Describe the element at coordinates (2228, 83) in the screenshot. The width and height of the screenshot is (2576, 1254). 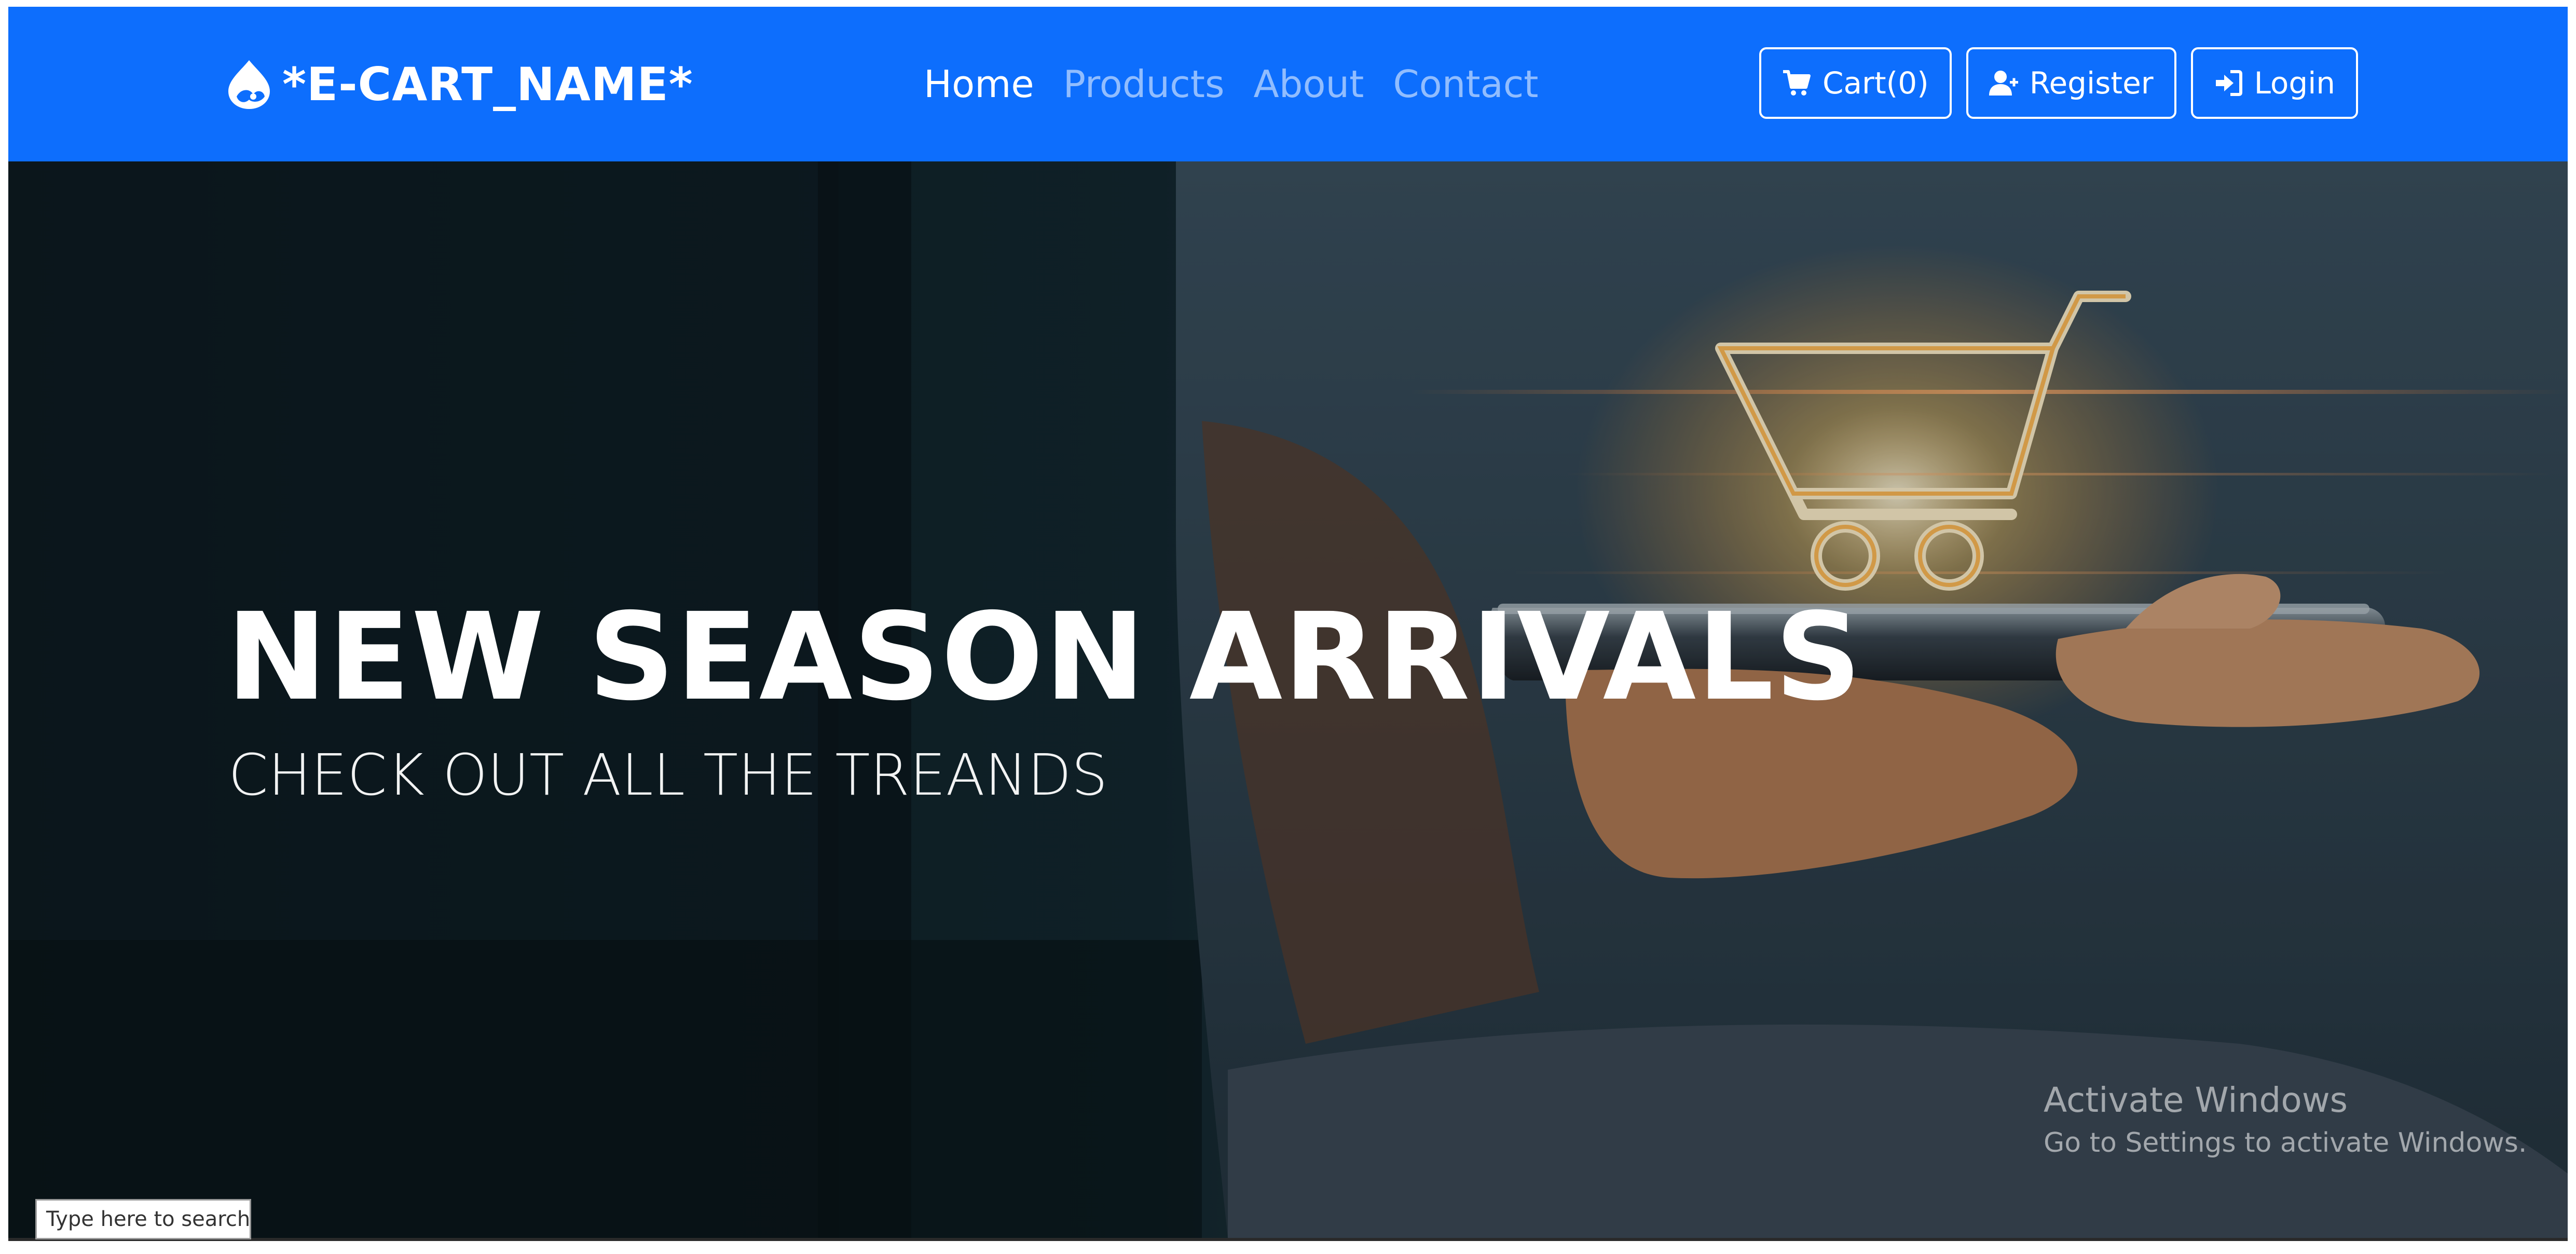
I see `sign-in-icon` at that location.